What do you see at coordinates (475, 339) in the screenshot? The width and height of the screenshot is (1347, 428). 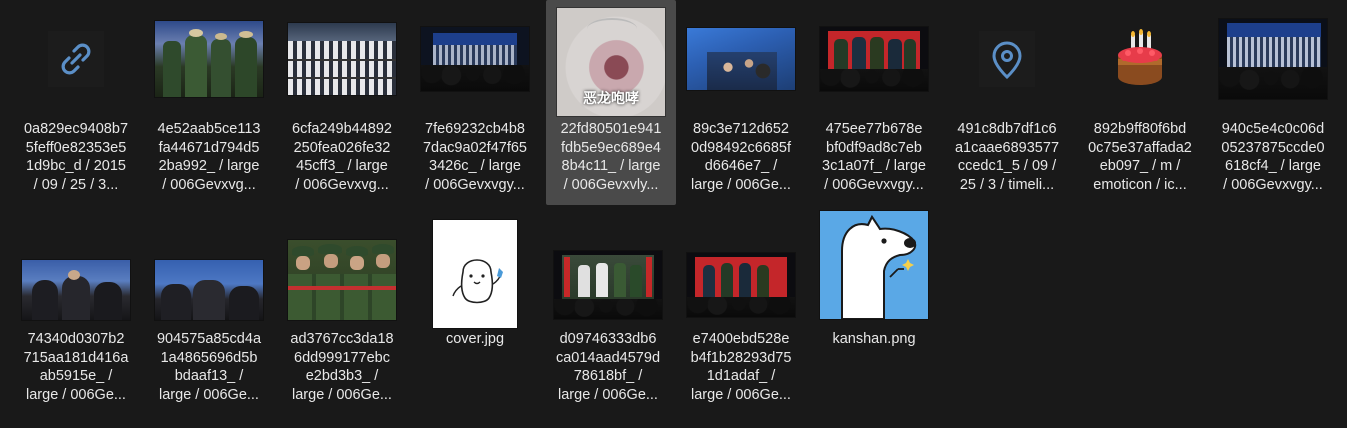 I see `file-name: cover.jpg` at bounding box center [475, 339].